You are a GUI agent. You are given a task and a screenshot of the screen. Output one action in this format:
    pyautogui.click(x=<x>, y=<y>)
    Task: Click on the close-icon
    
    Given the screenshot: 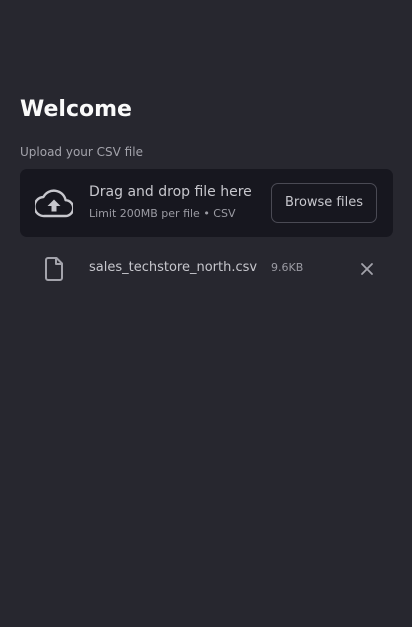 What is the action you would take?
    pyautogui.click(x=367, y=269)
    